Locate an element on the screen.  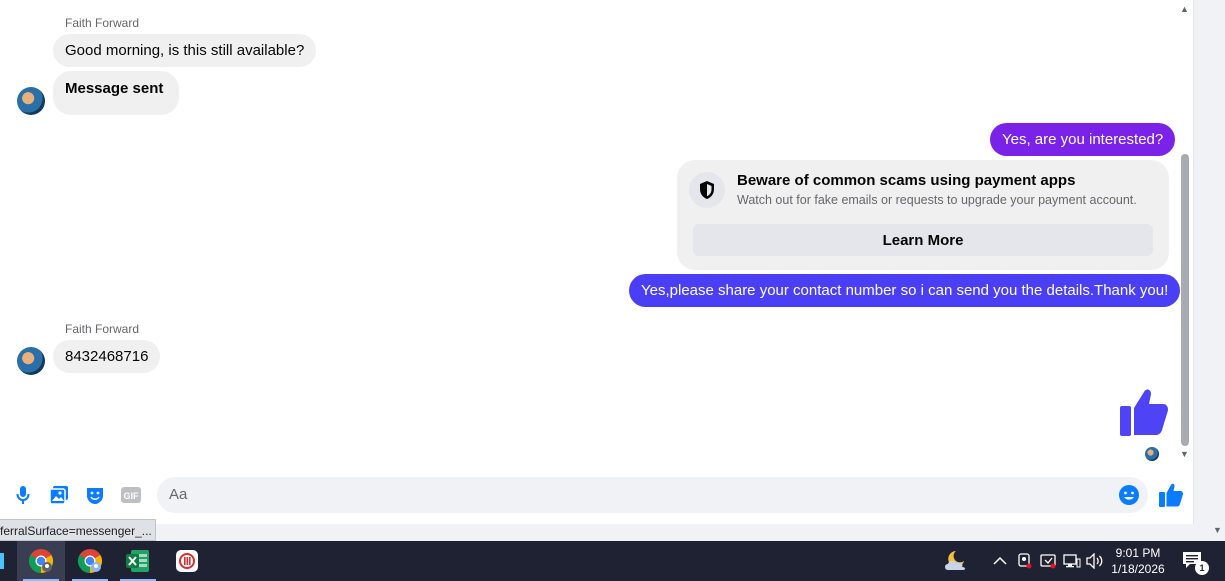
shield-icon is located at coordinates (707, 190).